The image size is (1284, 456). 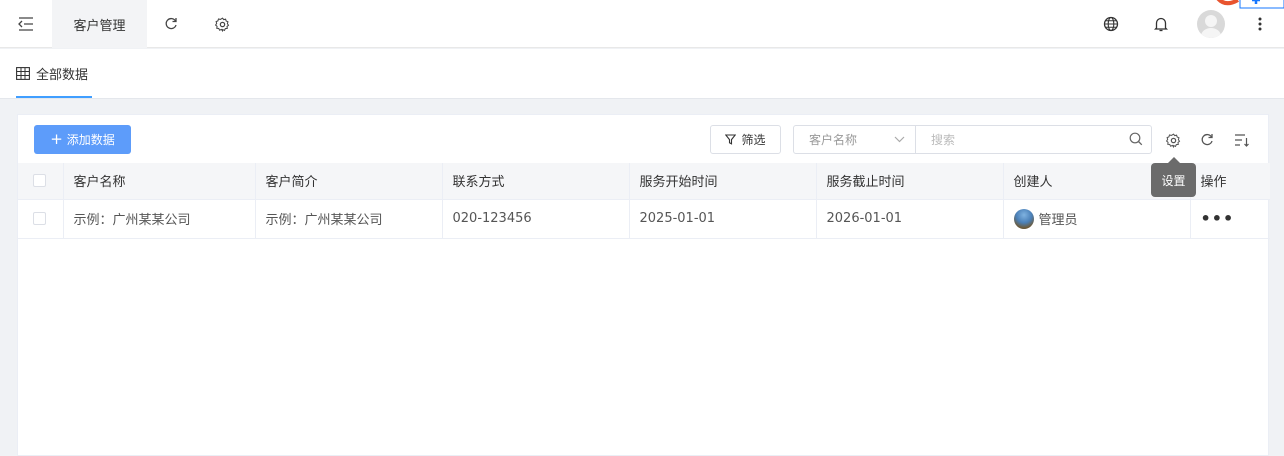 What do you see at coordinates (62, 75) in the screenshot?
I see `tab-all-data-label: 全部数据` at bounding box center [62, 75].